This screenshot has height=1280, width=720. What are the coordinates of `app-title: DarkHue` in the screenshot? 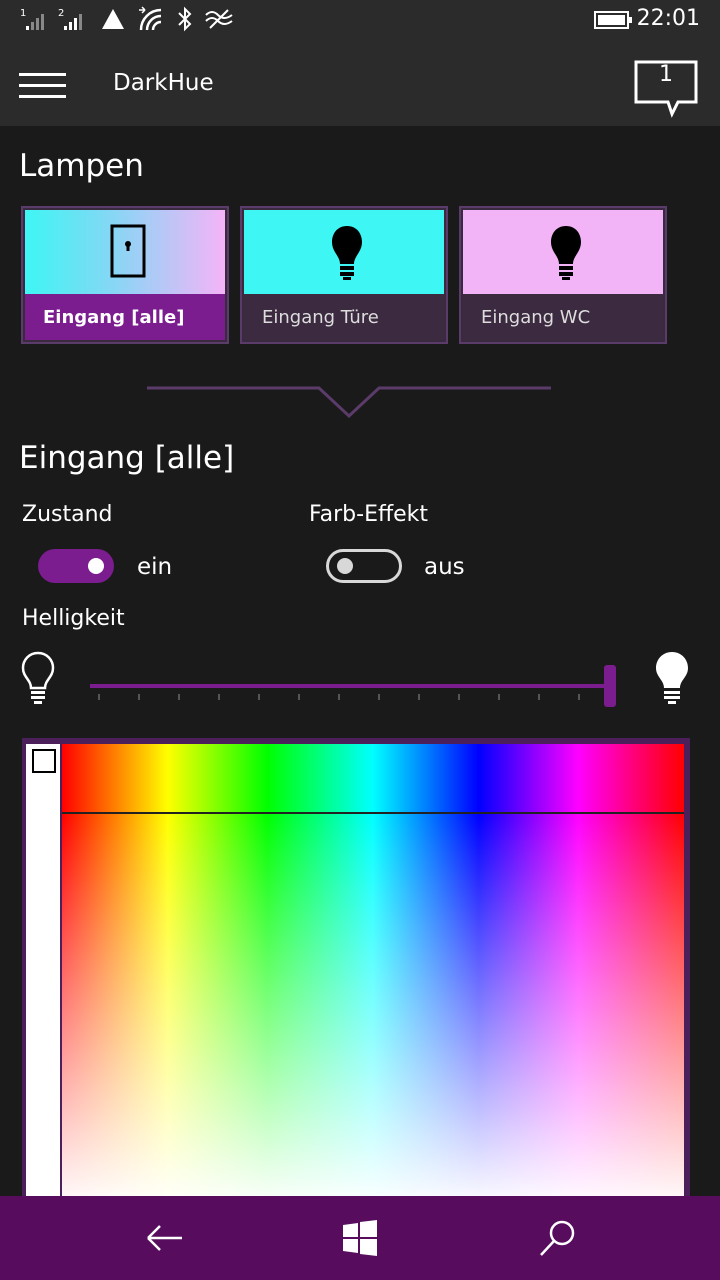 It's located at (163, 83).